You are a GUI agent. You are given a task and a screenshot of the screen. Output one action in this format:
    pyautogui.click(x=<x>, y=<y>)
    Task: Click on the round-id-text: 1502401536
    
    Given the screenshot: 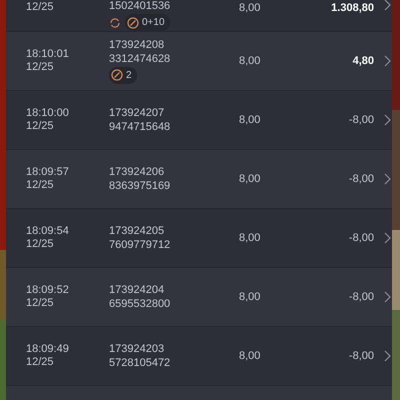 What is the action you would take?
    pyautogui.click(x=140, y=6)
    